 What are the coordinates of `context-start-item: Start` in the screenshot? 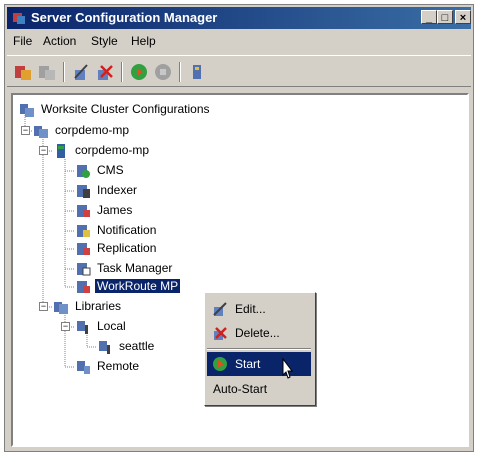 It's located at (259, 364).